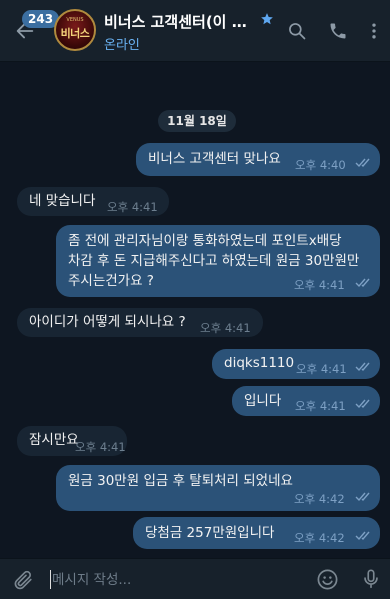 Image resolution: width=390 pixels, height=599 pixels. Describe the element at coordinates (93, 201) in the screenshot. I see `message-incoming: 네 맞습니다 오후 4:41` at that location.